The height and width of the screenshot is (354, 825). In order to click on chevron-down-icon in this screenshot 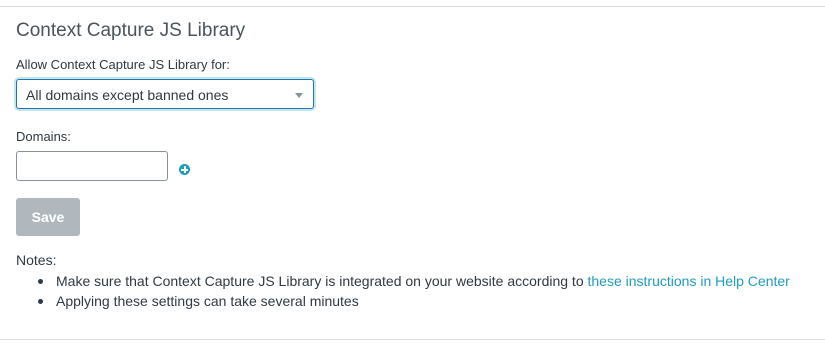, I will do `click(299, 95)`.